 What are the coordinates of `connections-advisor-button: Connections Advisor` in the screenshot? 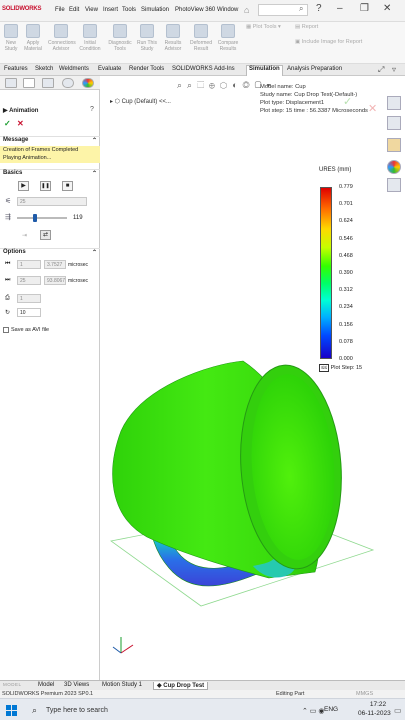 It's located at (62, 38).